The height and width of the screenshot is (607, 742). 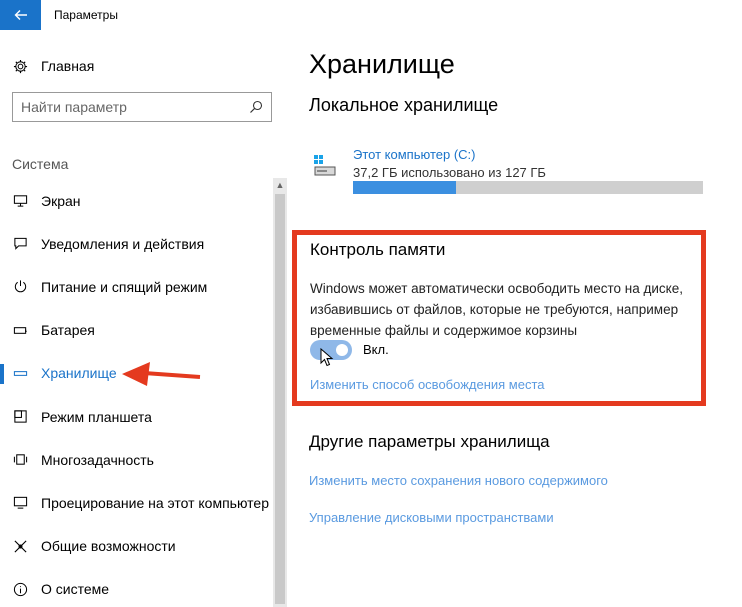 What do you see at coordinates (427, 384) in the screenshot?
I see `change-free-space-link: Изменить способ освобождения места` at bounding box center [427, 384].